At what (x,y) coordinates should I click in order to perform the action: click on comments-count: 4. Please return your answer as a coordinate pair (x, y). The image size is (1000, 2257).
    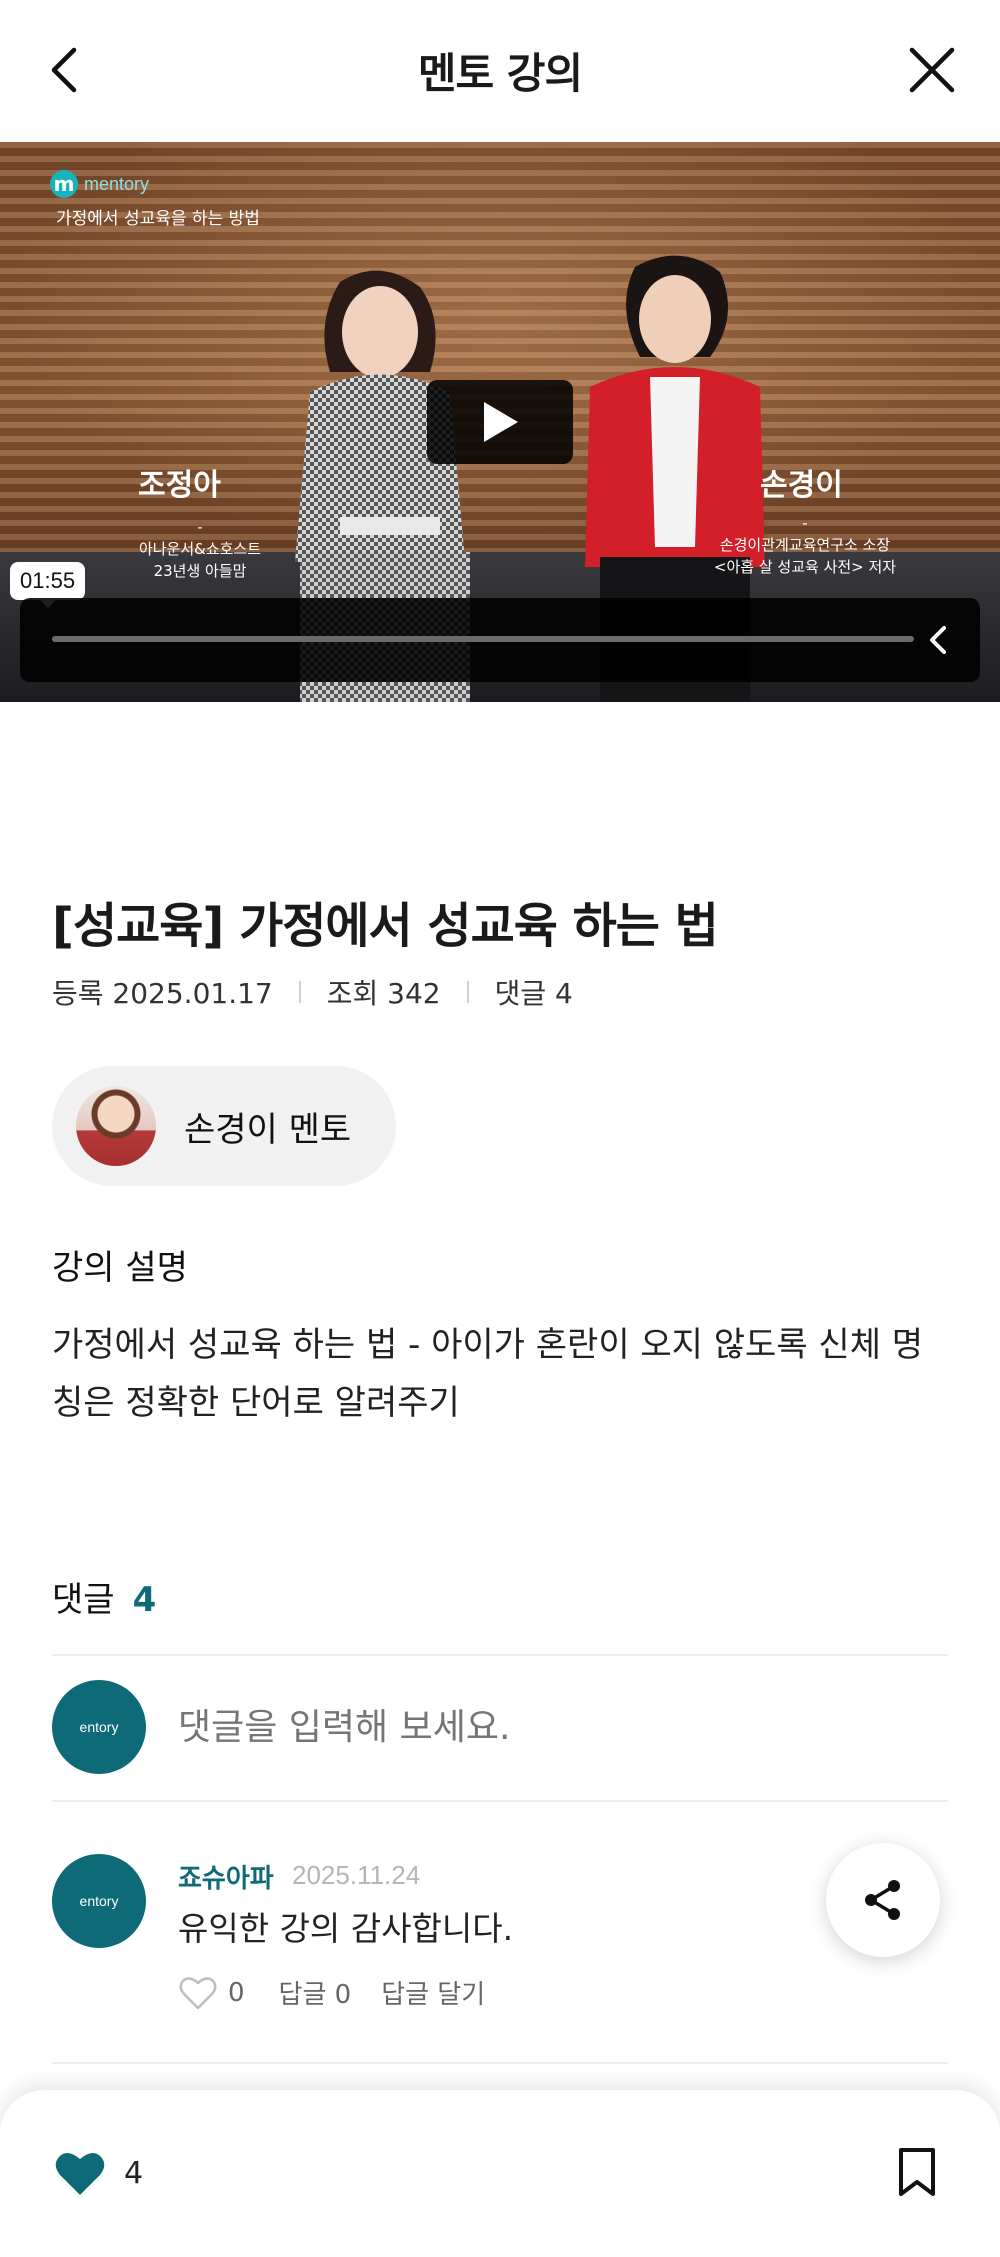
    Looking at the image, I should click on (144, 1600).